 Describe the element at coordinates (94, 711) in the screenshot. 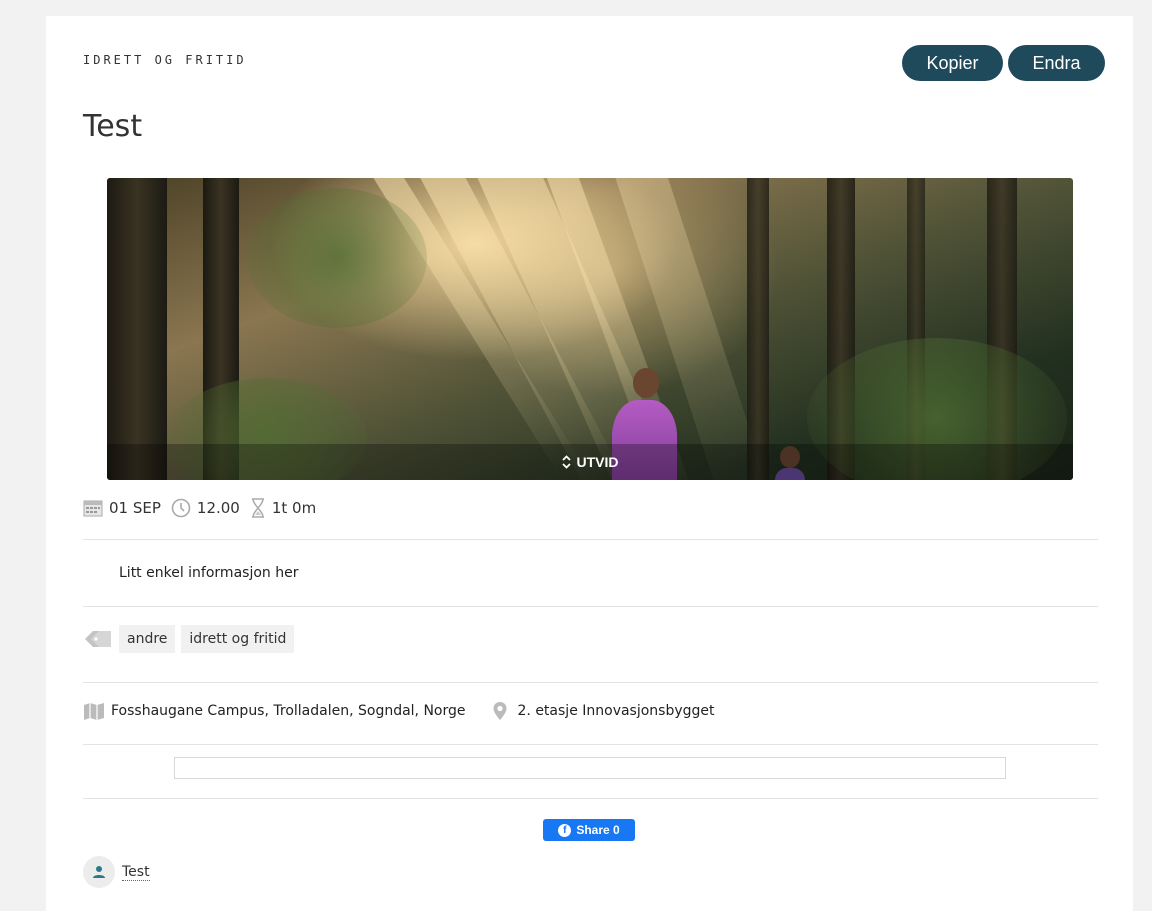

I see `map-icon` at that location.